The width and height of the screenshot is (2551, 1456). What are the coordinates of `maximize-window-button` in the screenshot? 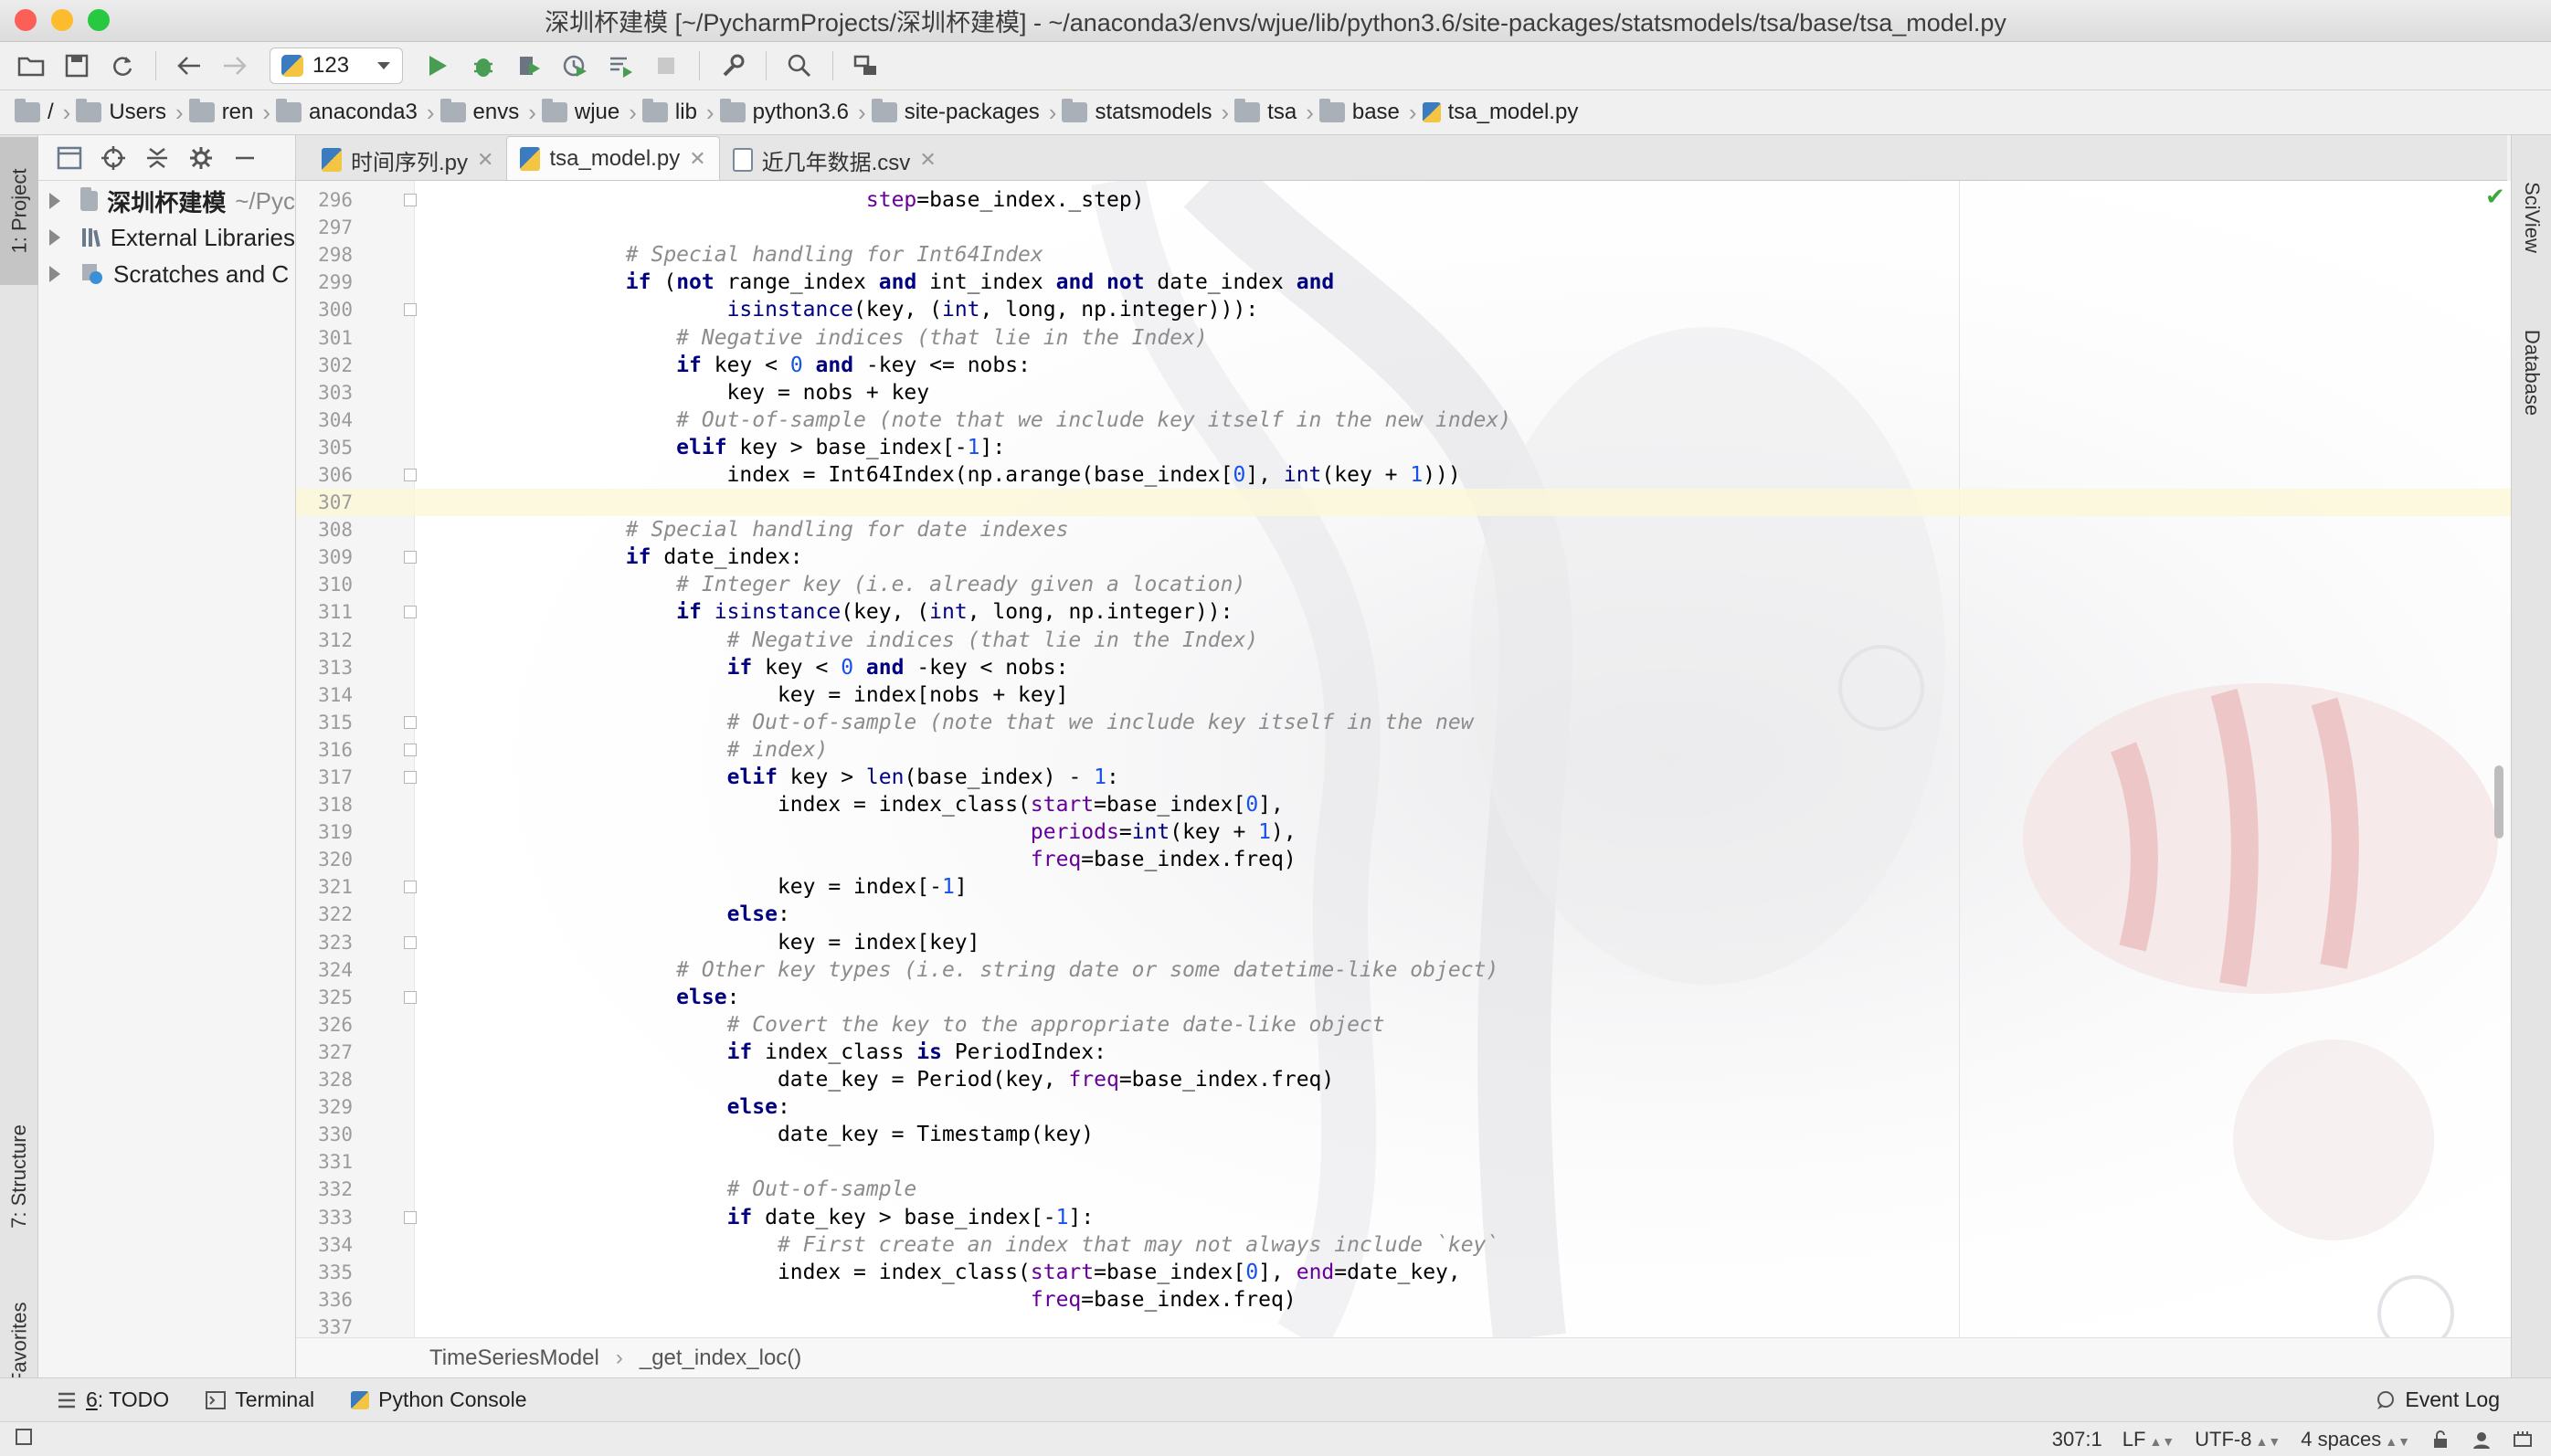 It's located at (99, 20).